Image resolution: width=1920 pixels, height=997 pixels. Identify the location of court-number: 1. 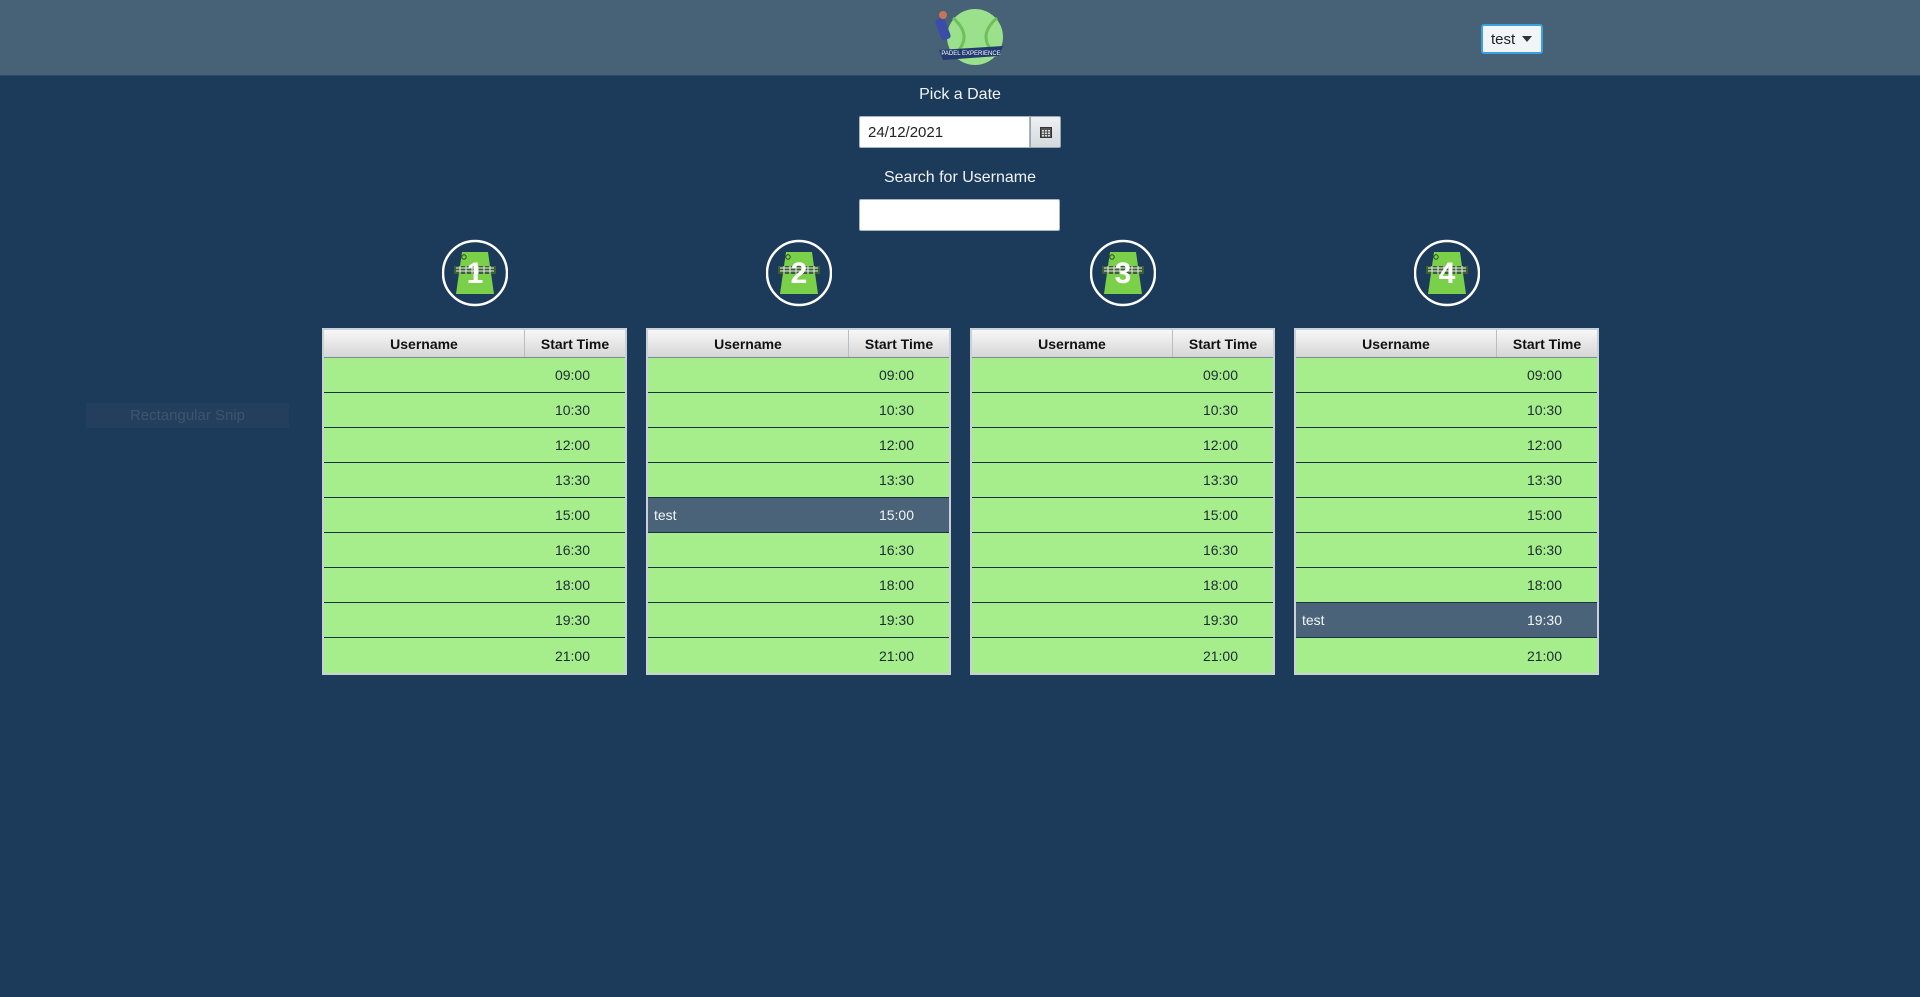
(475, 273).